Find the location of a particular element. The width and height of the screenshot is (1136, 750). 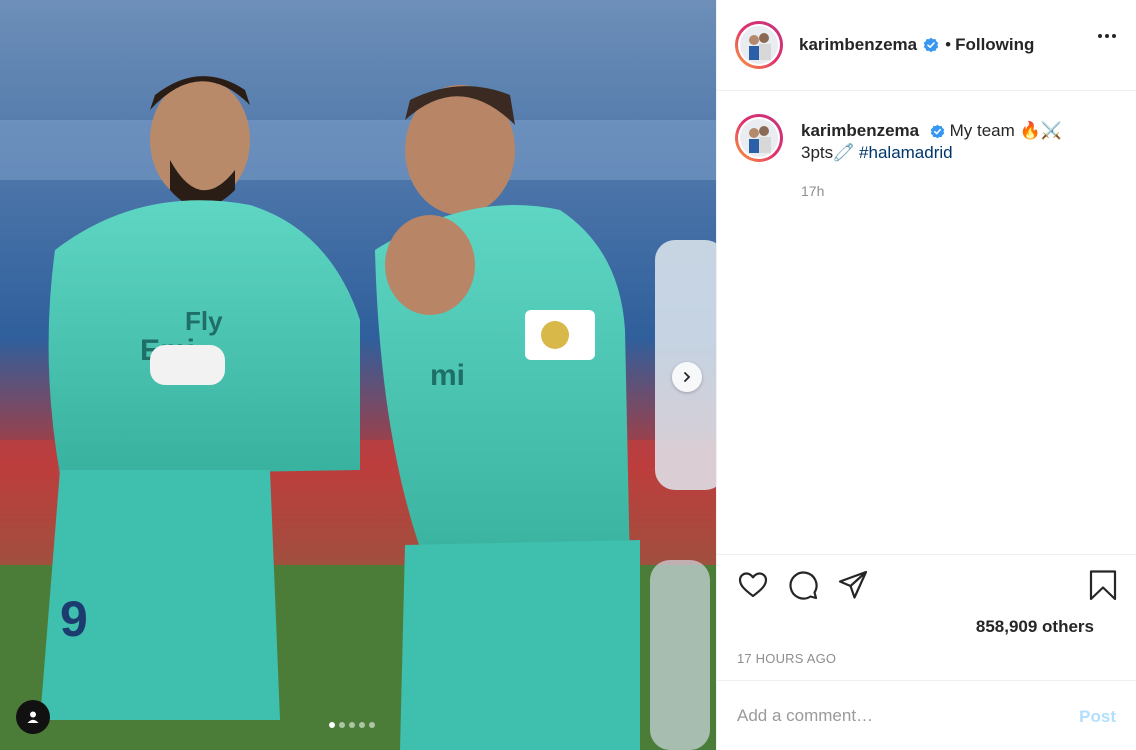

more-options-icon is located at coordinates (1107, 36).